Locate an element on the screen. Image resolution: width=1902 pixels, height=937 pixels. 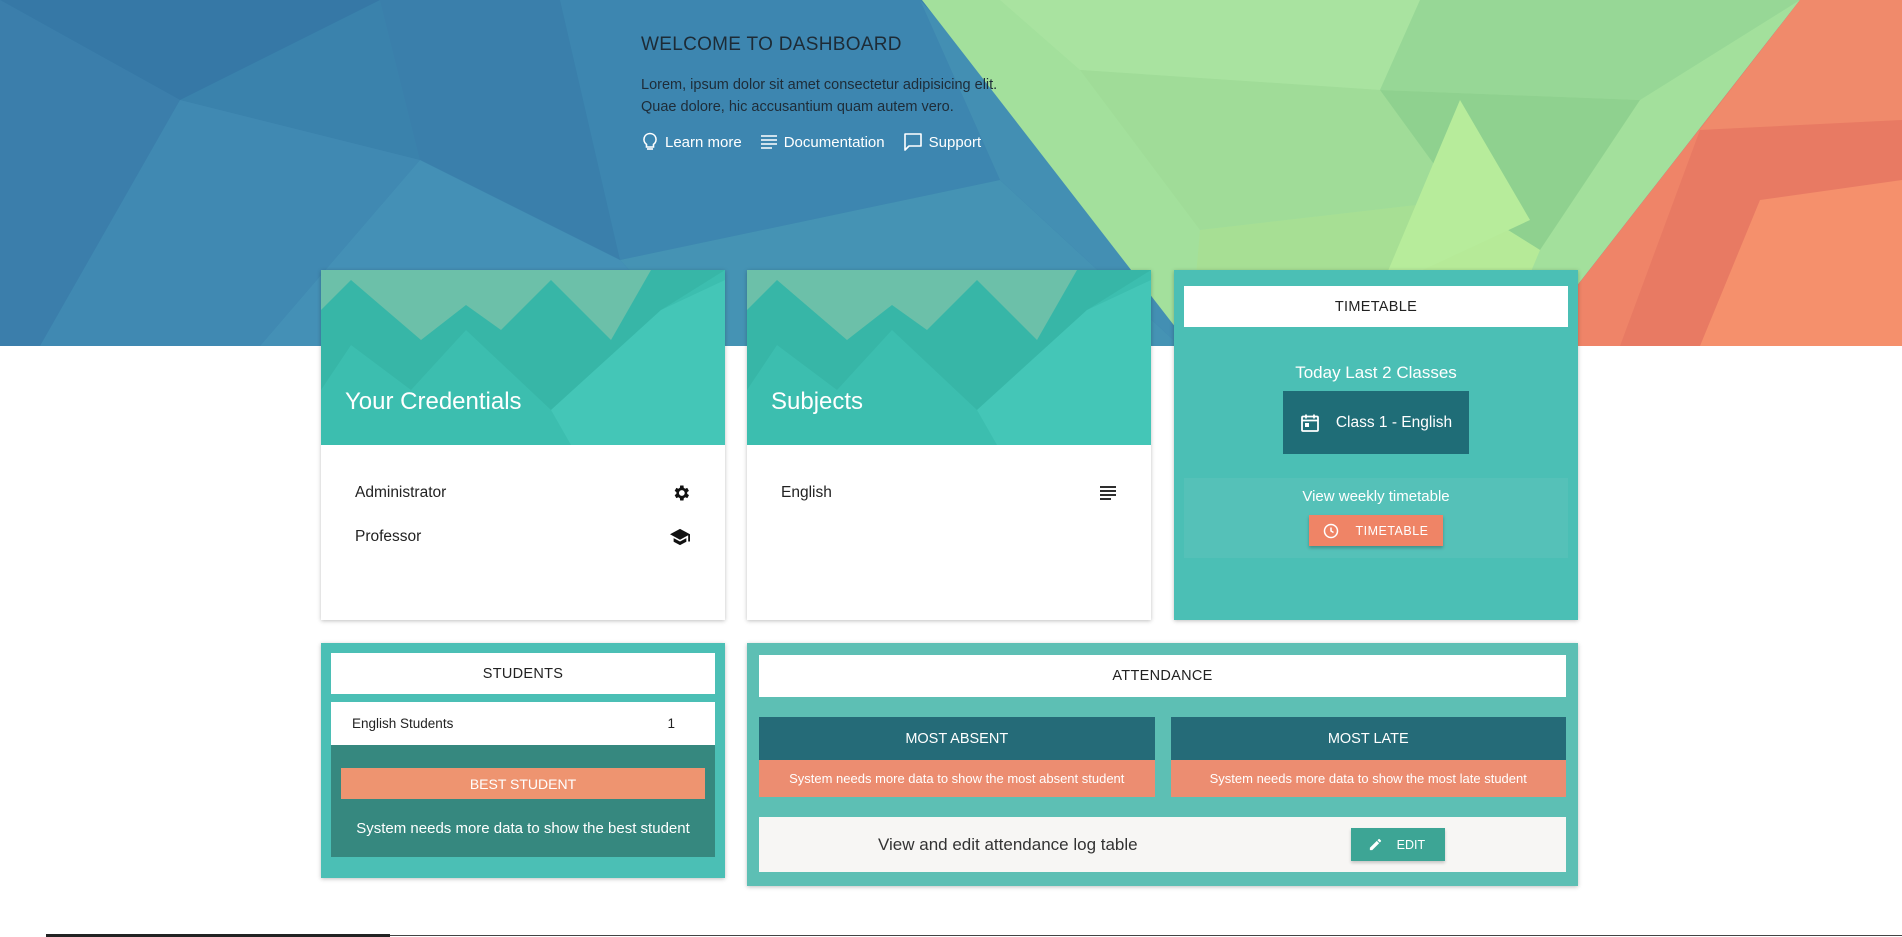
lightbulb-icon is located at coordinates (650, 141).